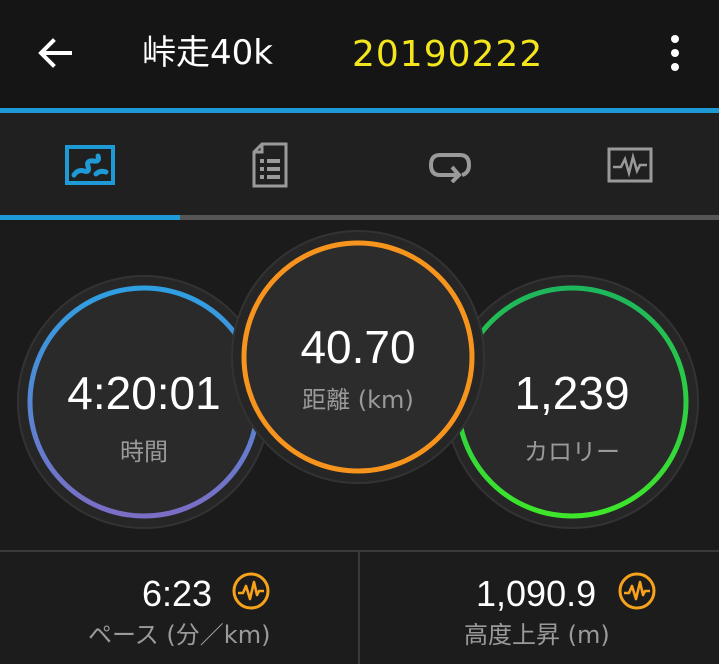  Describe the element at coordinates (358, 347) in the screenshot. I see `distance-value: 40.70` at that location.